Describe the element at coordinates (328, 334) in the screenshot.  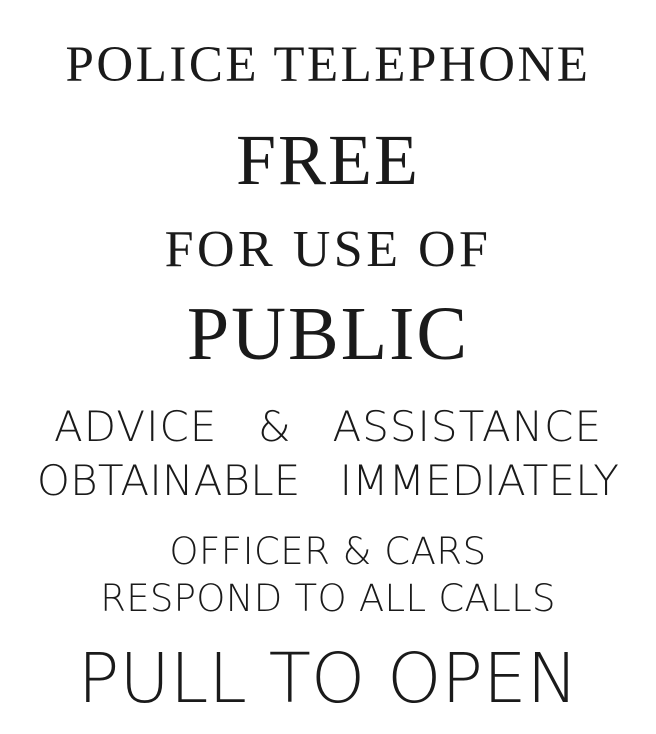
I see `sign-public: PUBLIC` at that location.